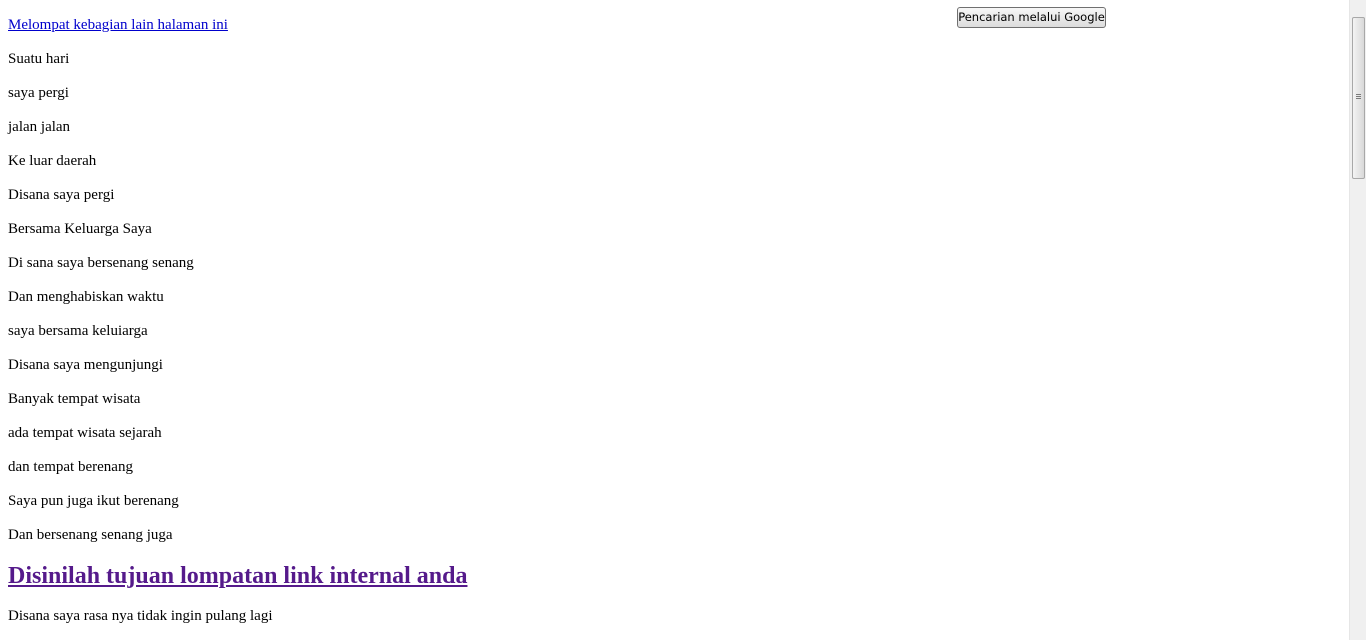  Describe the element at coordinates (74, 399) in the screenshot. I see `story-line: Banyak tempat wisata` at that location.